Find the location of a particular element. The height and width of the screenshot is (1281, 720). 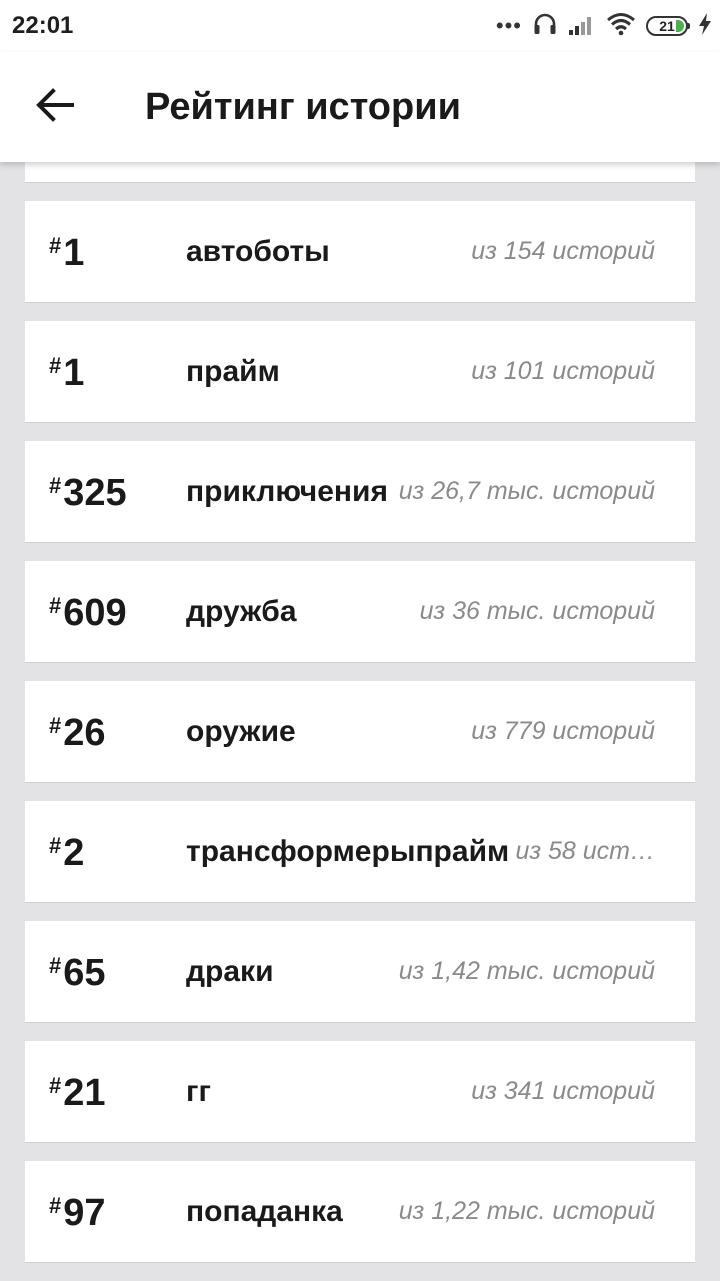

rank: # 609 is located at coordinates (88, 613).